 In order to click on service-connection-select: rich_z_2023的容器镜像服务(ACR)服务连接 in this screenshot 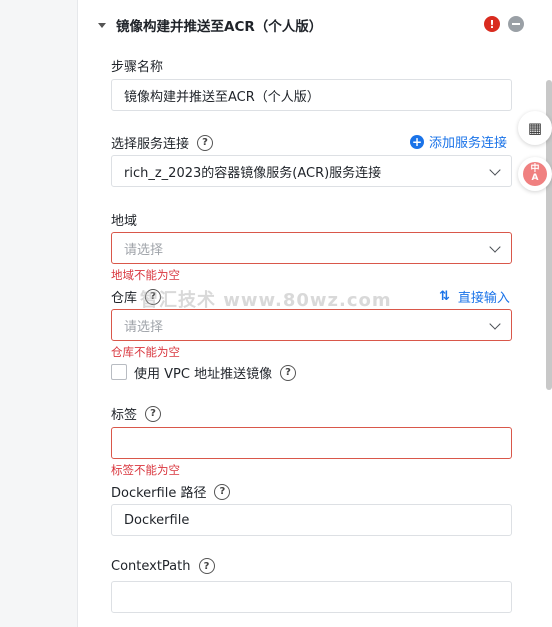, I will do `click(311, 171)`.